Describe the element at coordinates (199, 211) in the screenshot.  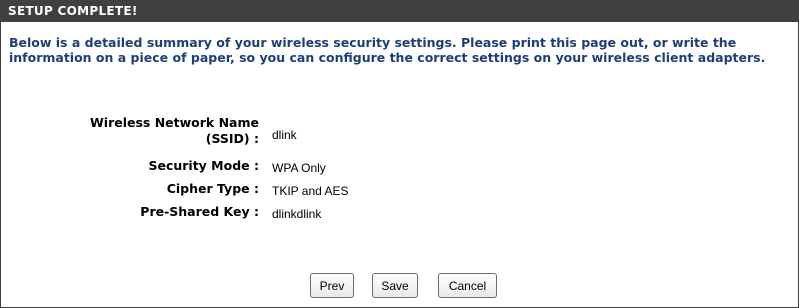
I see `psk-label: Pre-Shared Key :` at that location.